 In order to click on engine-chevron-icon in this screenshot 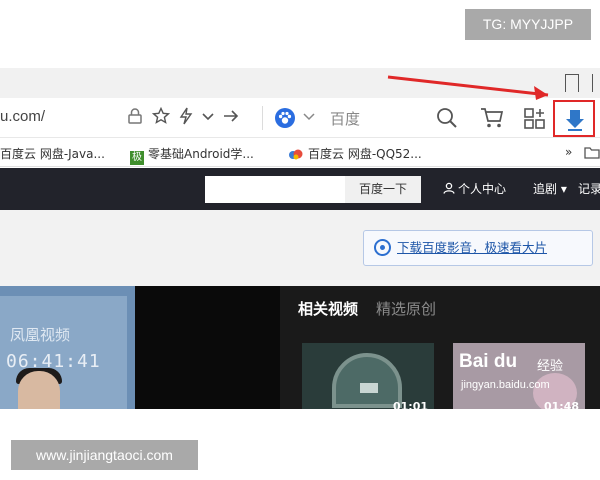, I will do `click(309, 118)`.